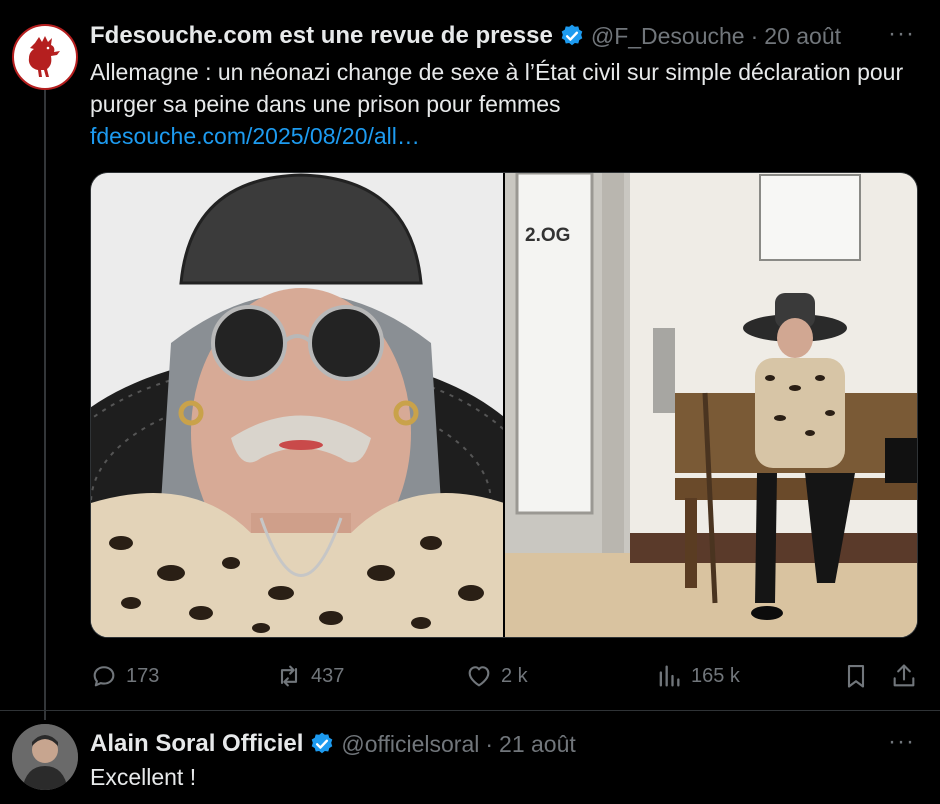 The image size is (940, 804). What do you see at coordinates (309, 676) in the screenshot?
I see `repost-button: 437` at bounding box center [309, 676].